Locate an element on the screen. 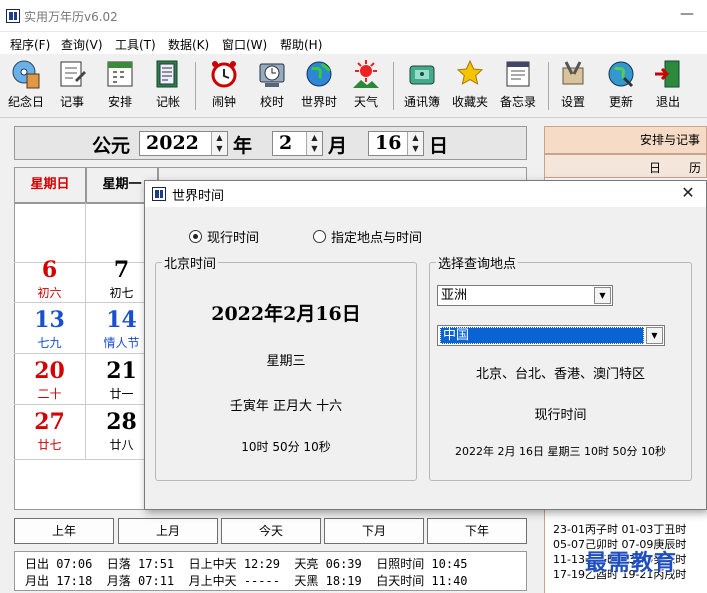 The height and width of the screenshot is (593, 707). next-month-button: 下月 is located at coordinates (374, 531).